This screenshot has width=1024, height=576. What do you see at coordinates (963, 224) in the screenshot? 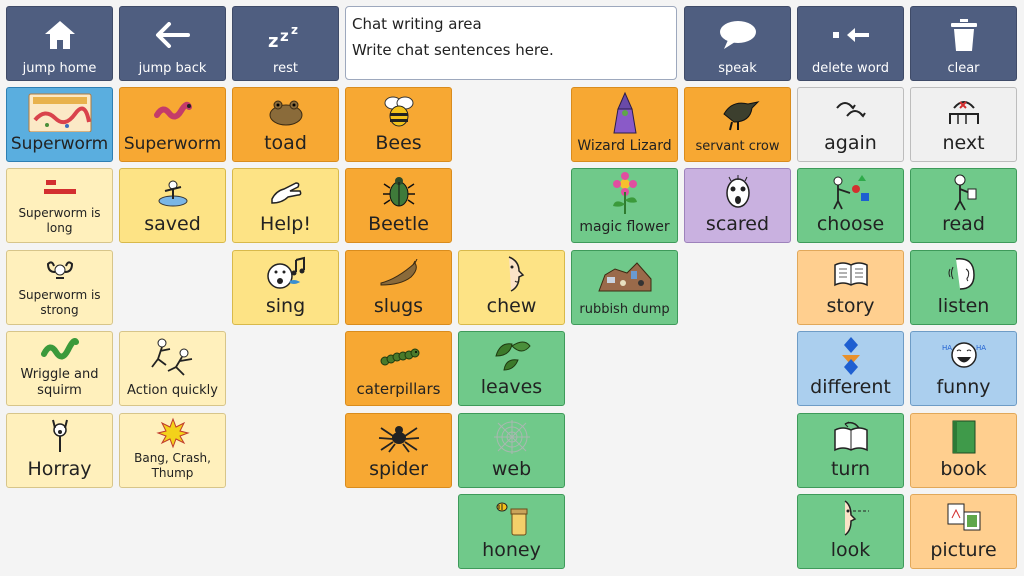
I see `label: read` at bounding box center [963, 224].